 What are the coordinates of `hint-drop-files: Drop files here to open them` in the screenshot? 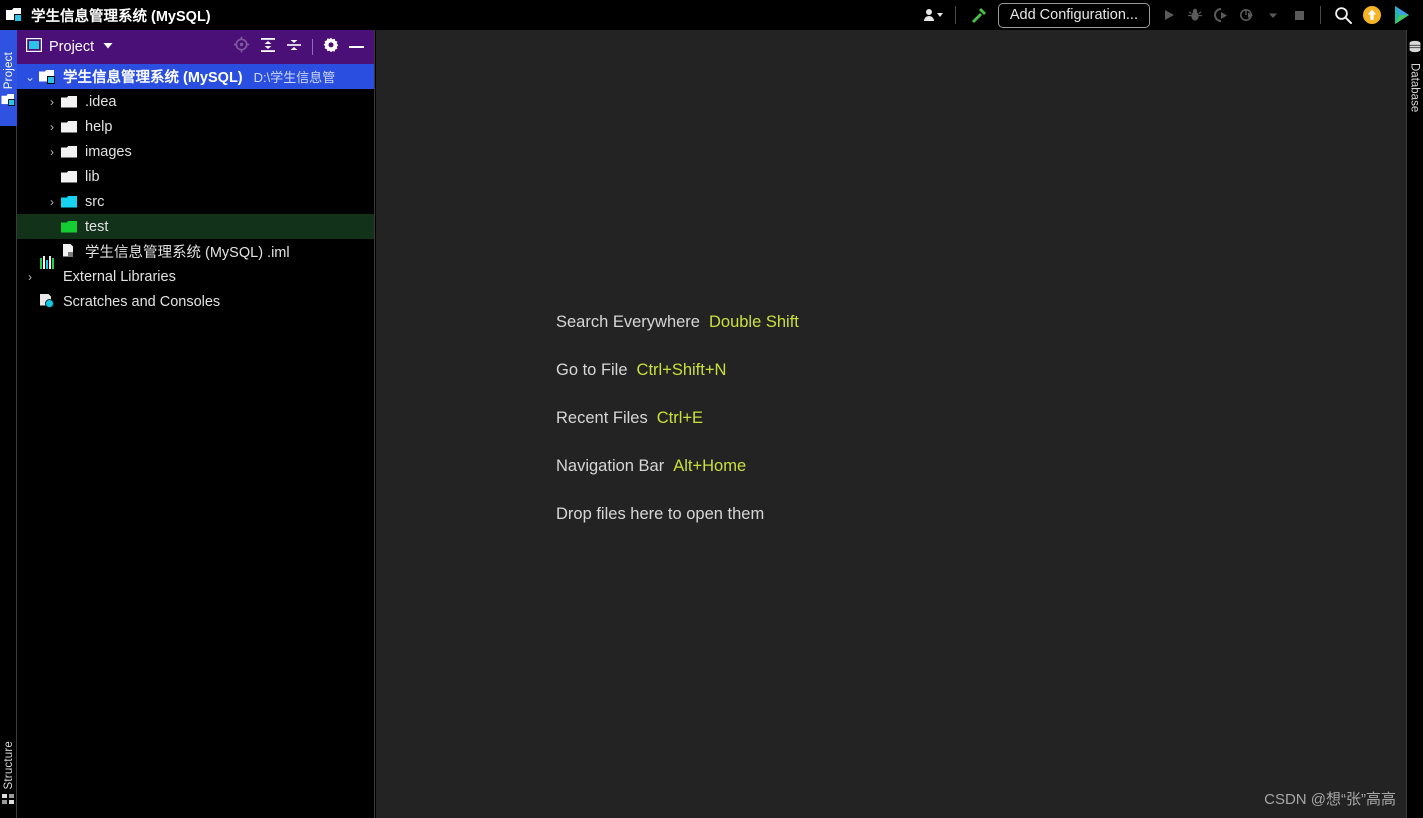 It's located at (677, 514).